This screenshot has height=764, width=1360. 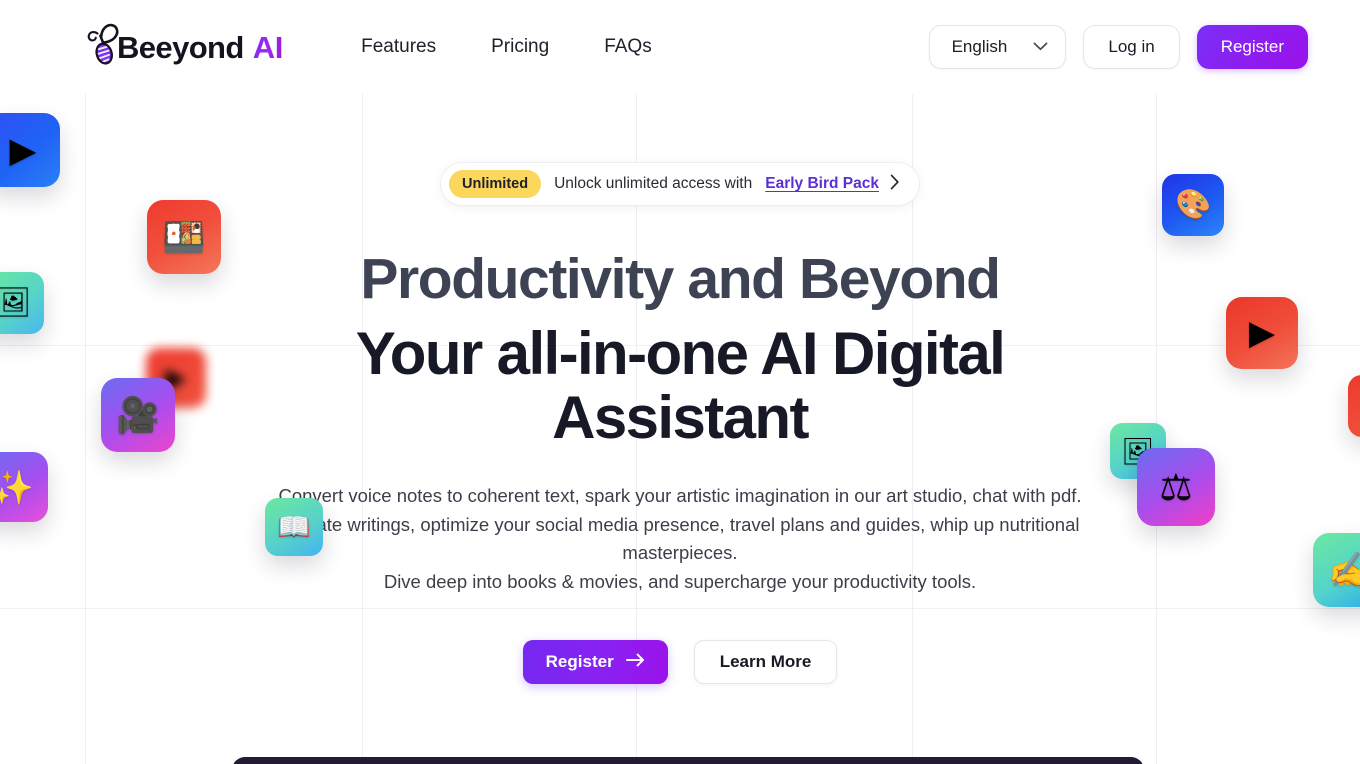 What do you see at coordinates (635, 662) in the screenshot?
I see `arrow-right-icon` at bounding box center [635, 662].